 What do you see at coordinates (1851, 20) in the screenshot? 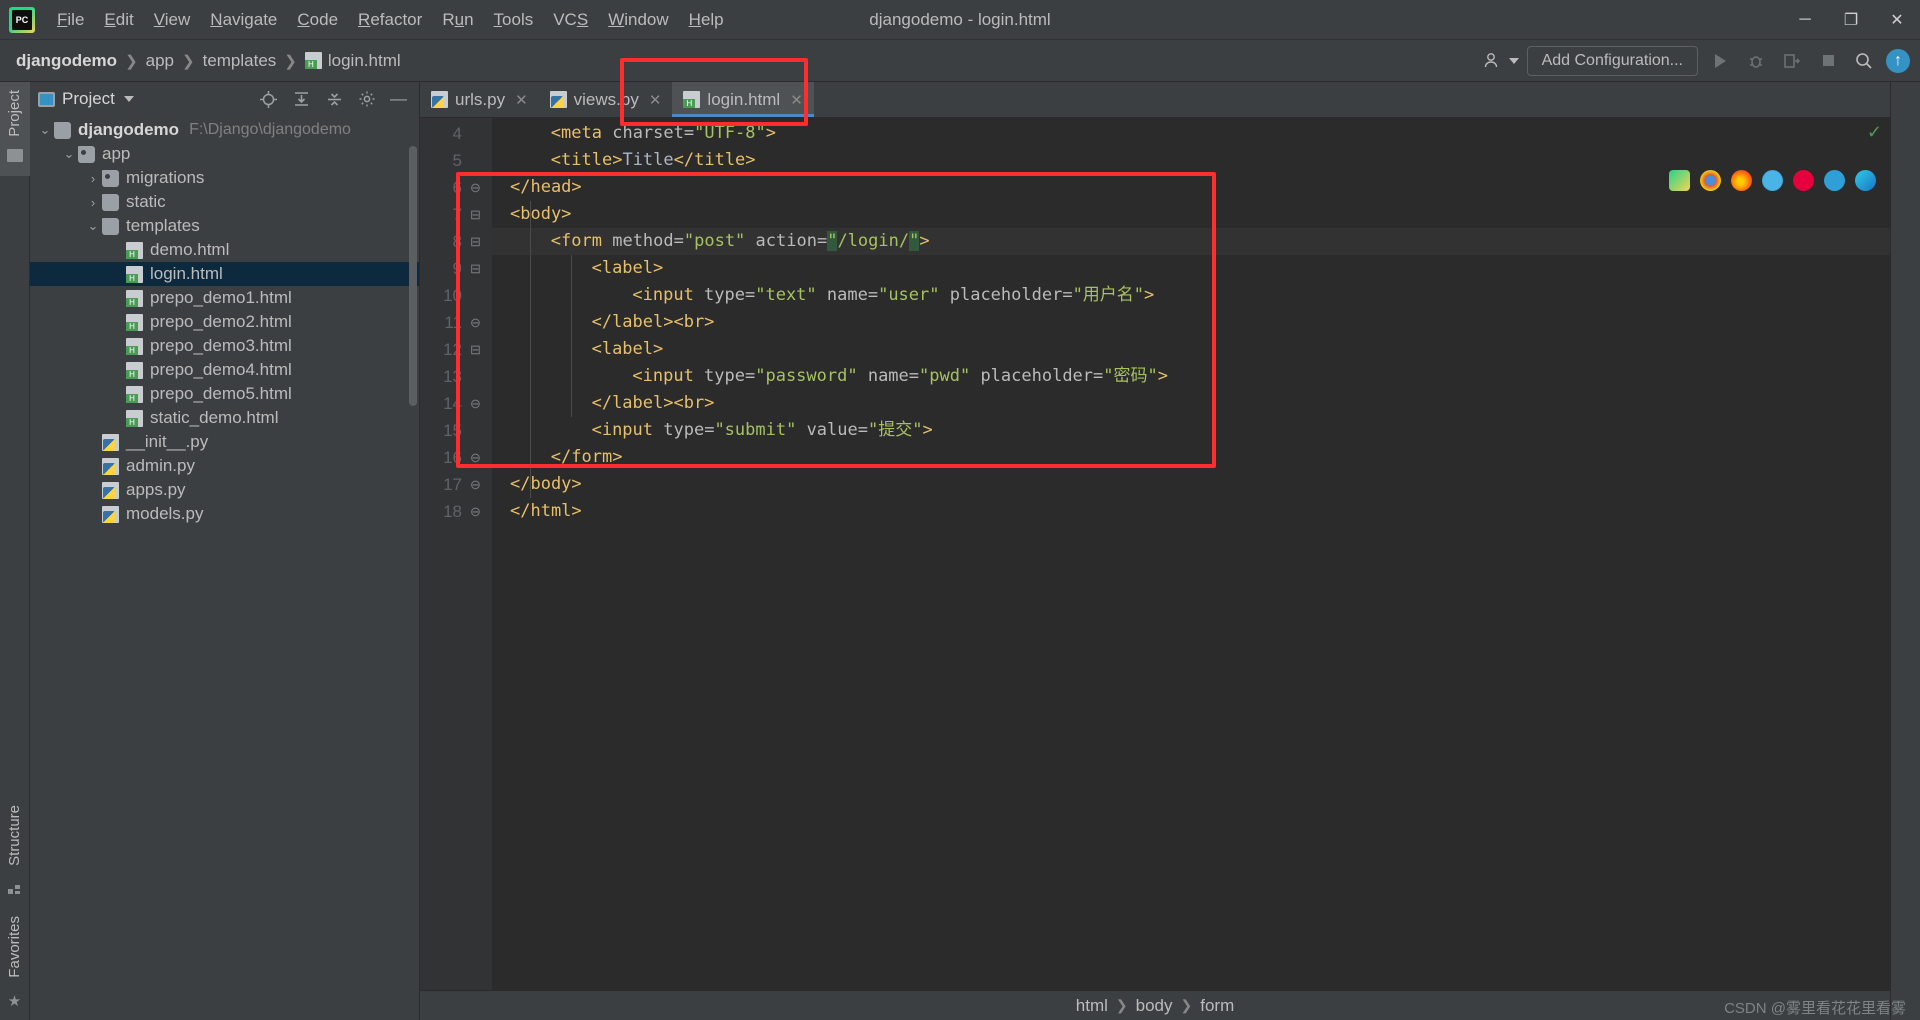
I see `maximize-button: ❐` at bounding box center [1851, 20].